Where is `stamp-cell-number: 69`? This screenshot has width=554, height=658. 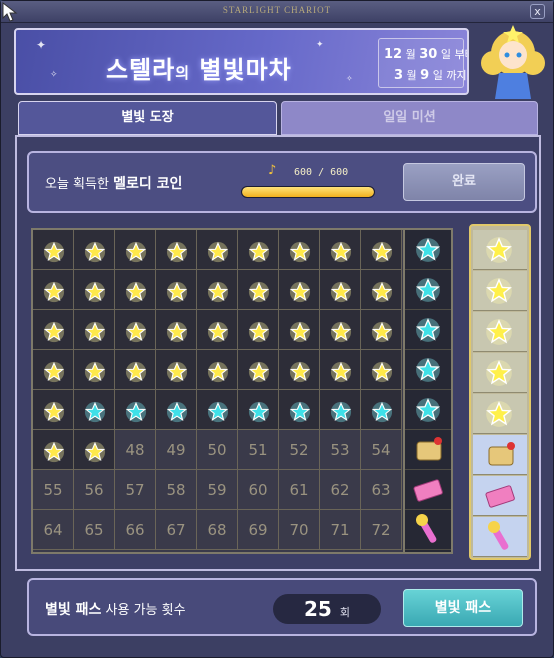
stamp-cell-number: 69 is located at coordinates (258, 530).